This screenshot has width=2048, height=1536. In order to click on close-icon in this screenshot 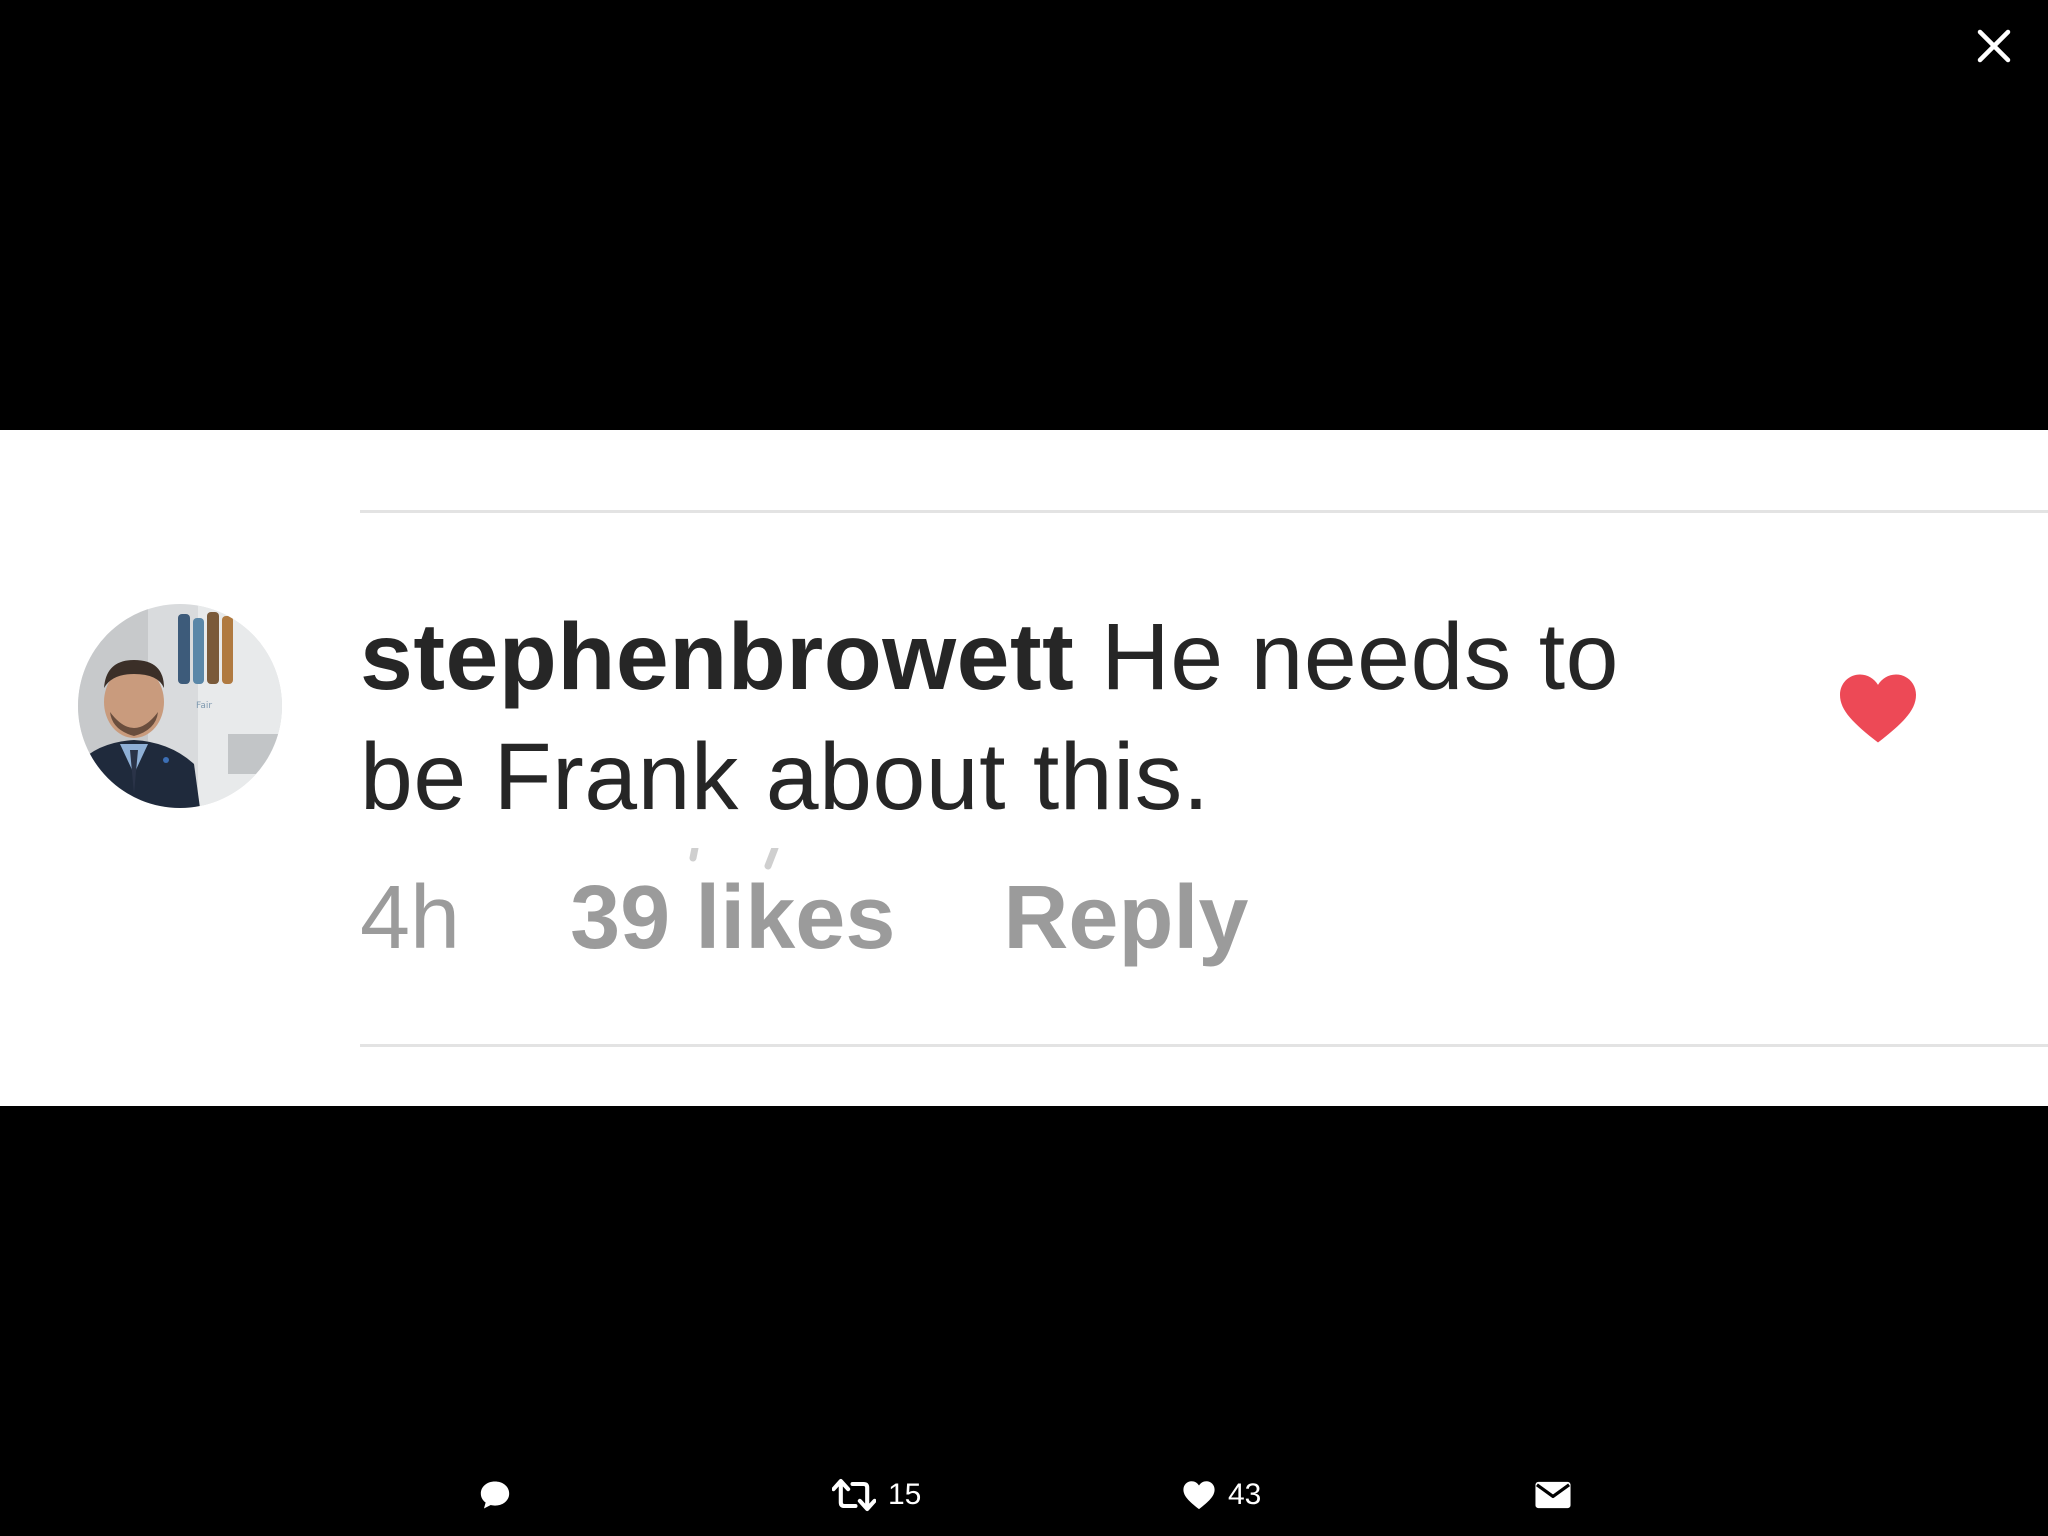, I will do `click(1994, 46)`.